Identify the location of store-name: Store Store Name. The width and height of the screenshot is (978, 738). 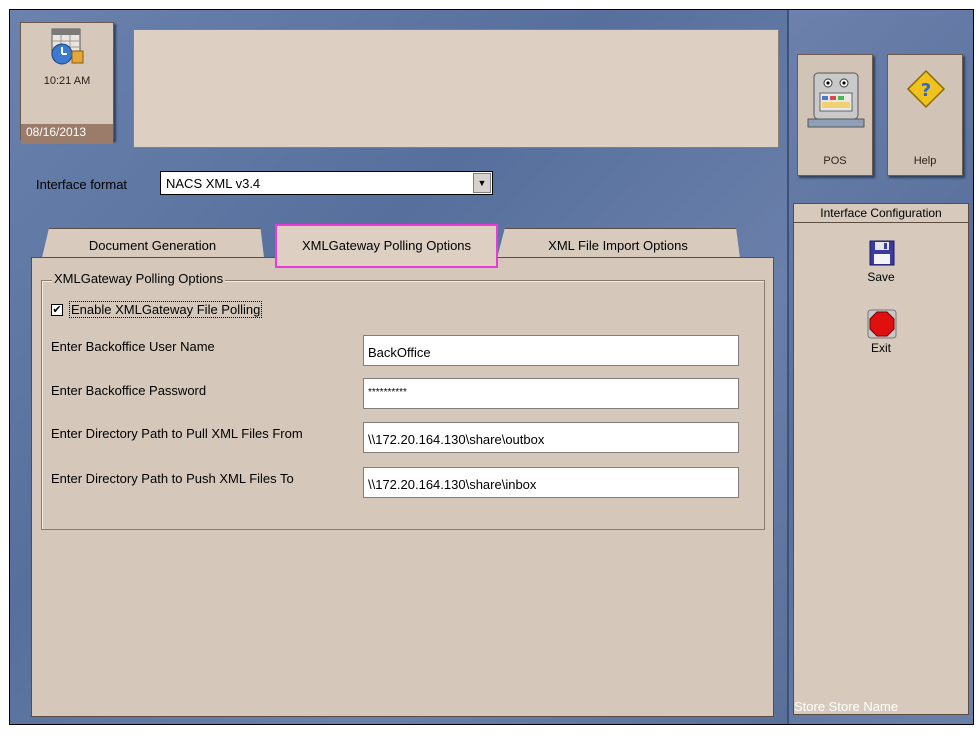
(846, 706).